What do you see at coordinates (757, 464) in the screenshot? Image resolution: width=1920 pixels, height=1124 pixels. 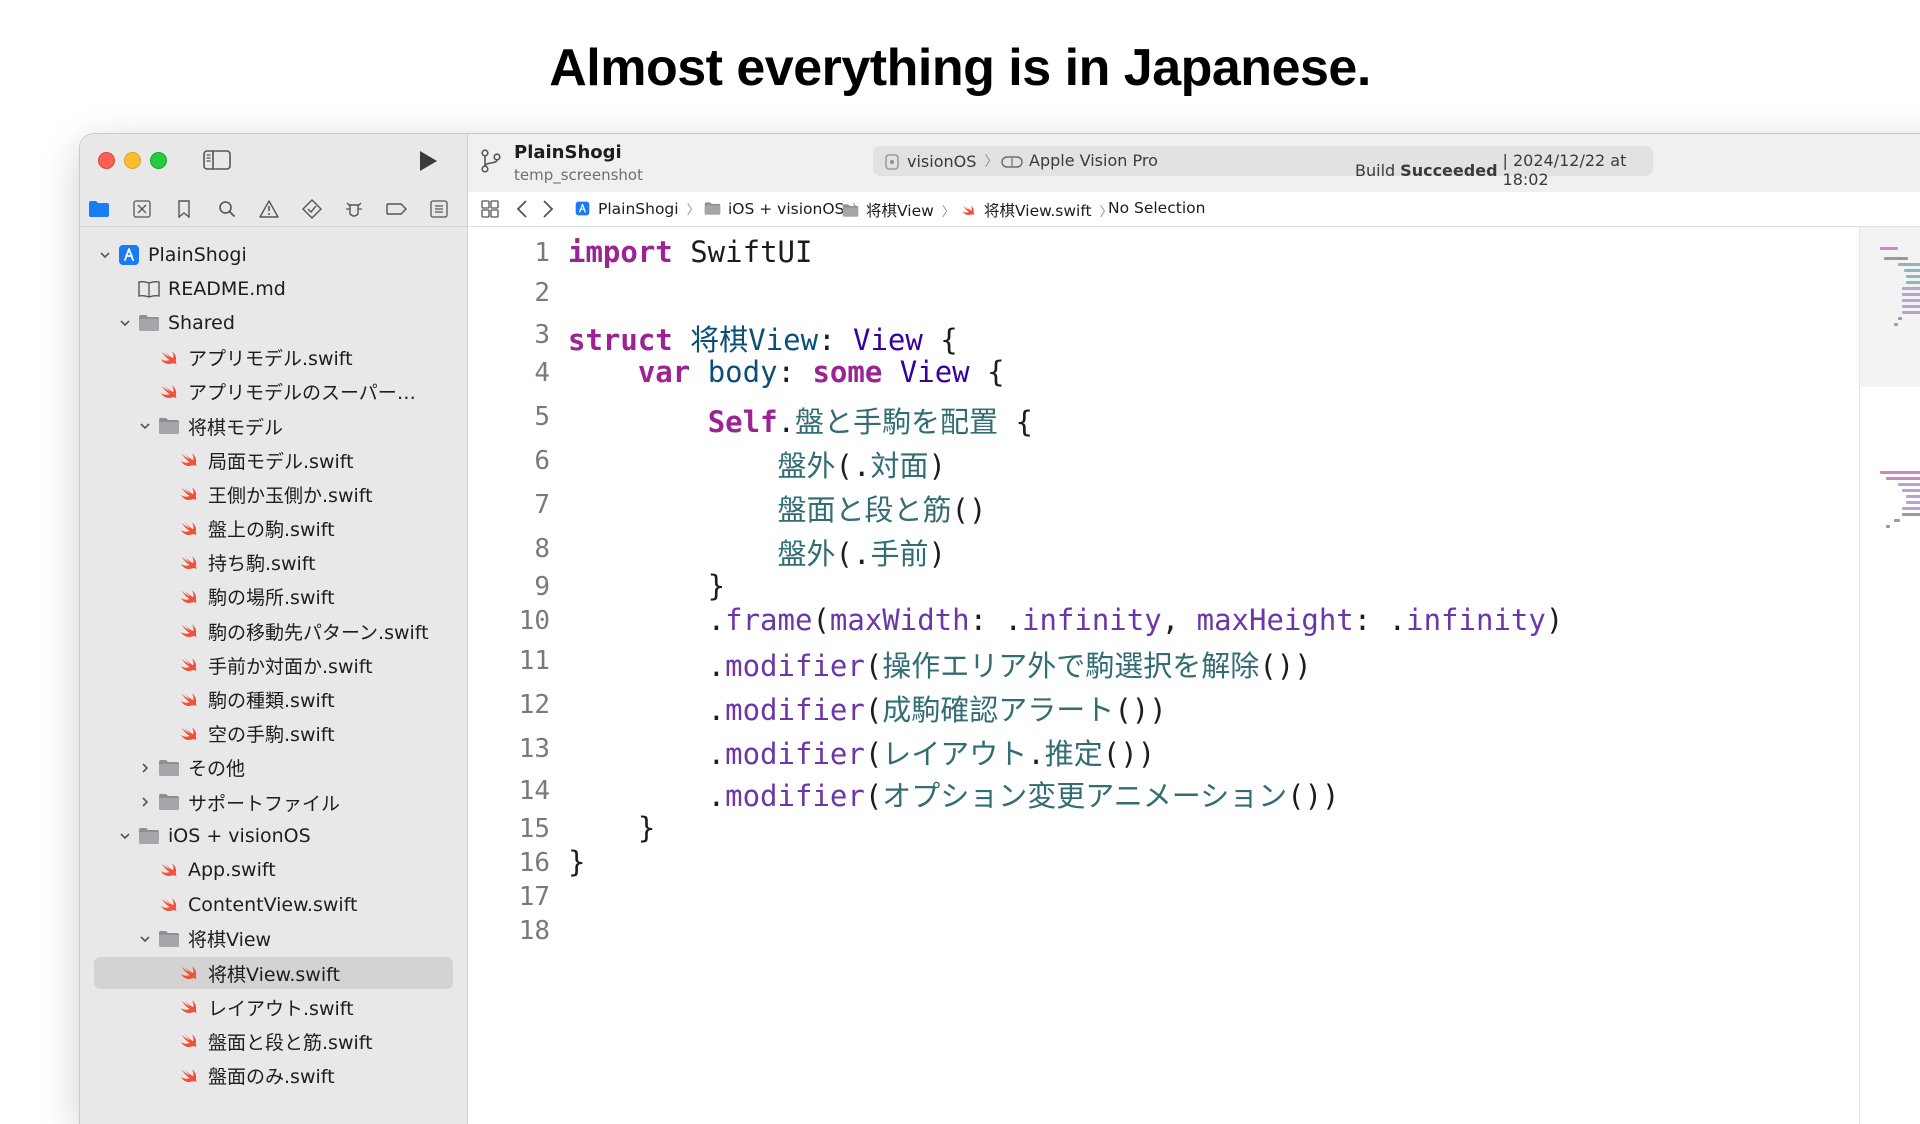 I see `code-line: 盤外(.対面)` at bounding box center [757, 464].